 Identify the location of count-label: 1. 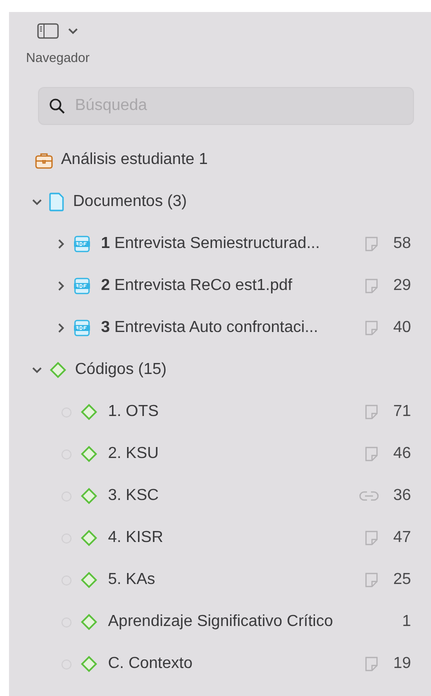
(406, 622).